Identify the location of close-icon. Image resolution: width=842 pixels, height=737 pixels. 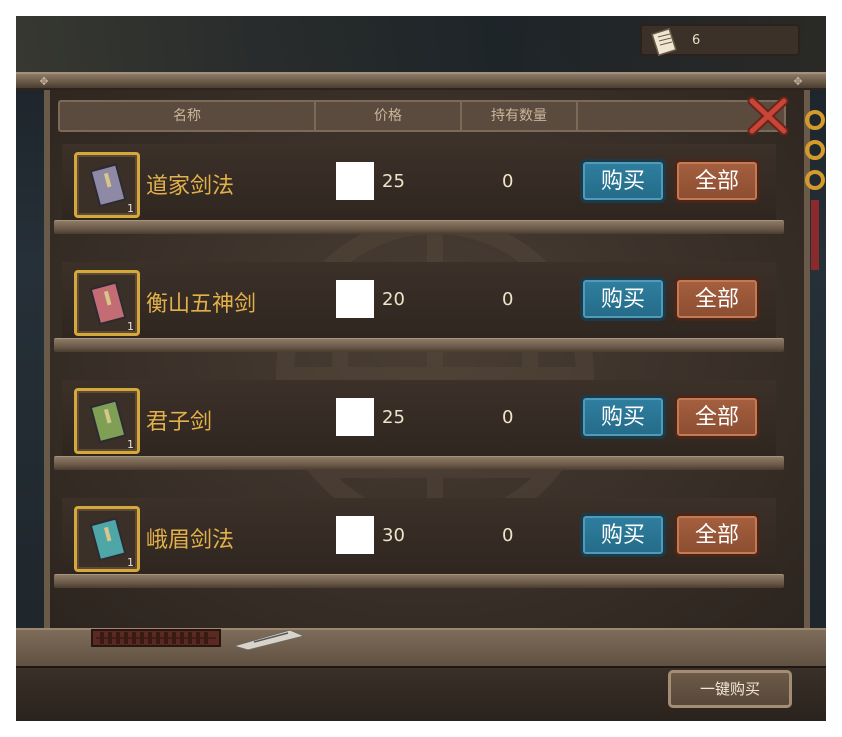
(768, 116).